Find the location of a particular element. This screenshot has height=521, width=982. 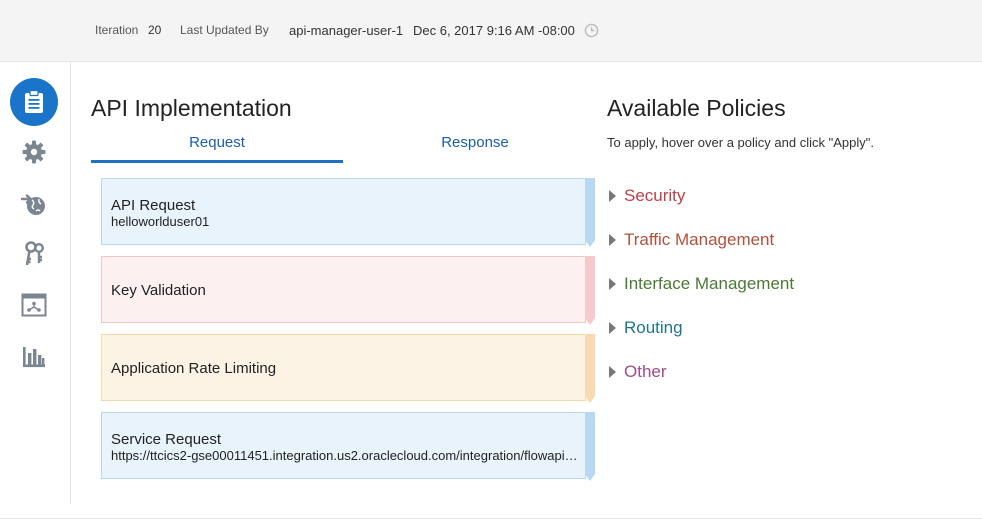

keys-icon is located at coordinates (34, 253).